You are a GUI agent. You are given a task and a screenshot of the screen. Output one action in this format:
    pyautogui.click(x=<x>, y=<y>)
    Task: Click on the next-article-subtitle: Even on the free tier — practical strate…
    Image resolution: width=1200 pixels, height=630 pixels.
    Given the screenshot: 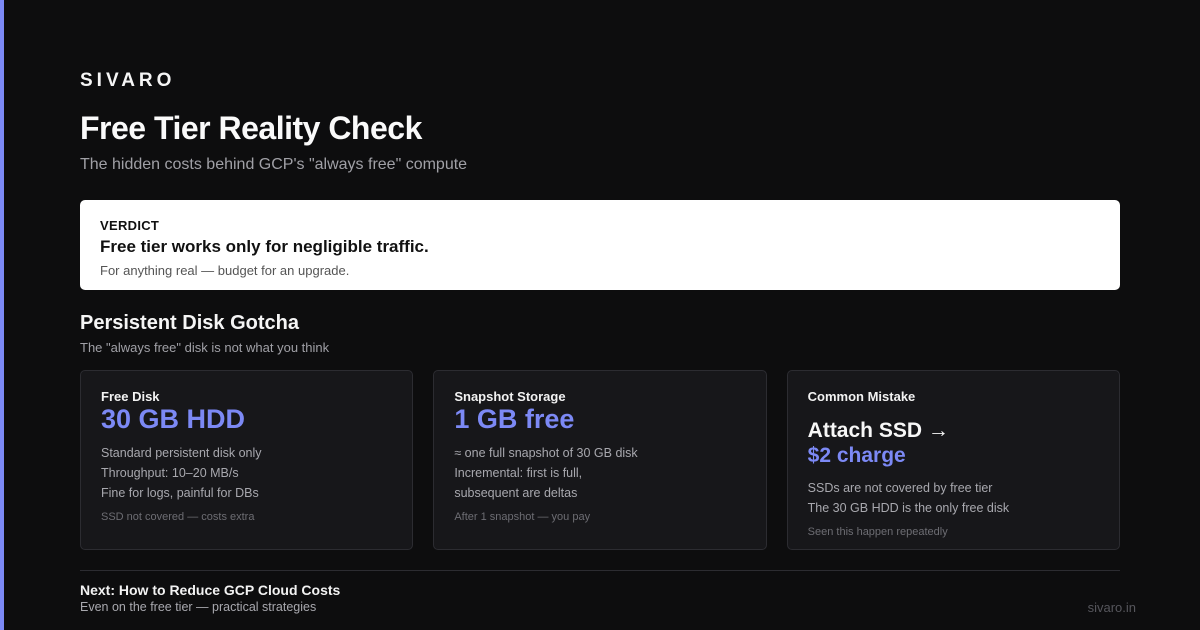 What is the action you would take?
    pyautogui.click(x=198, y=607)
    